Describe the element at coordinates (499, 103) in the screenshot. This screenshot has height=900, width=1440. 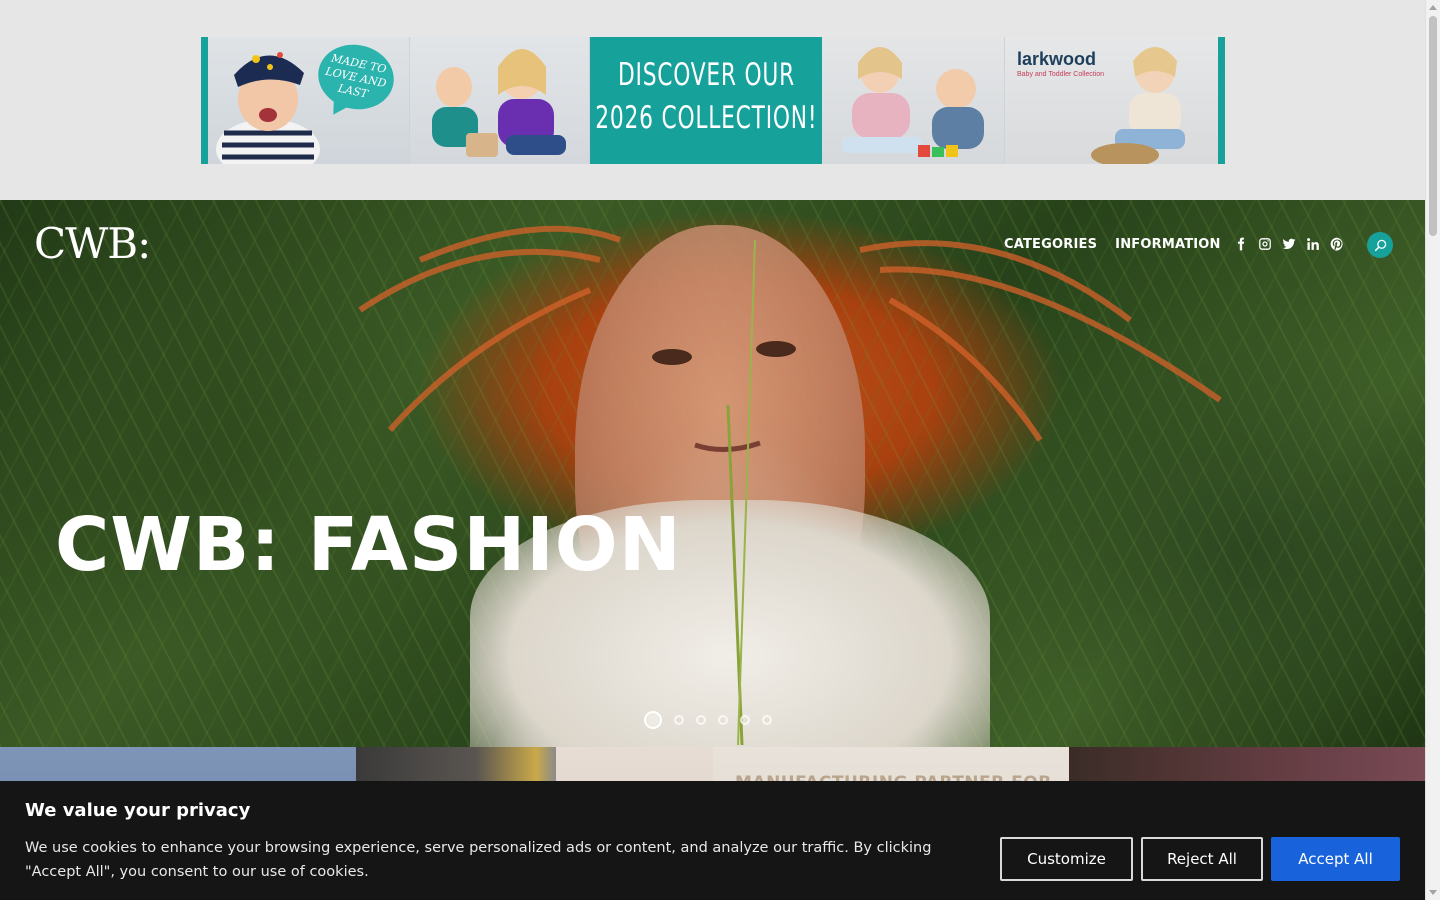
I see `ad-photo-two-kids-illustration` at that location.